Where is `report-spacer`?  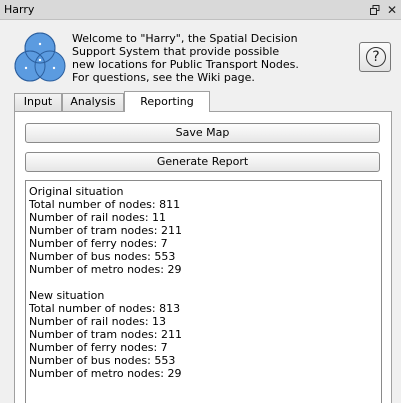 report-spacer is located at coordinates (205, 282).